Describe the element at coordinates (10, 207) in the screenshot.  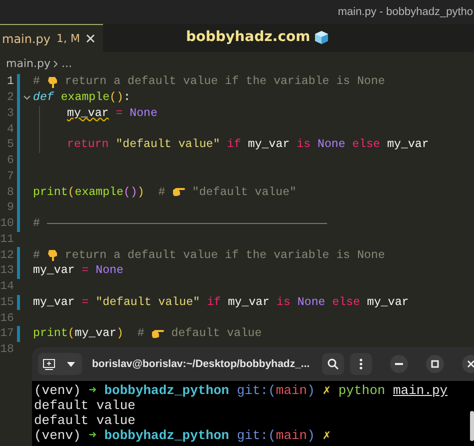
I see `line-number: 9` at that location.